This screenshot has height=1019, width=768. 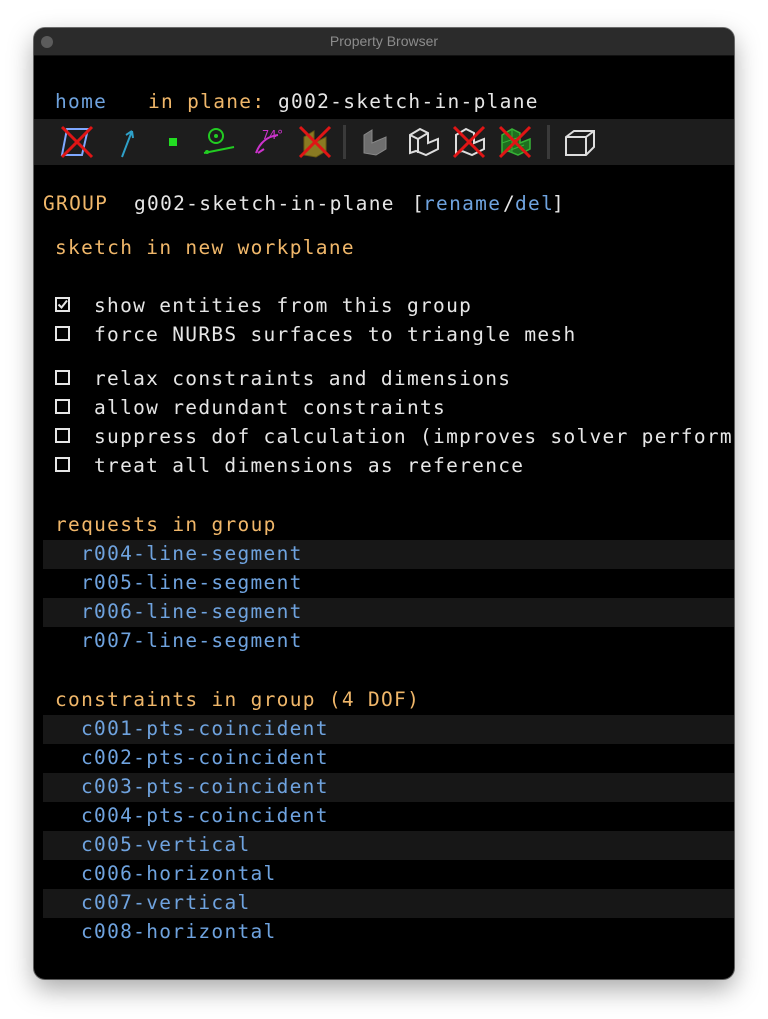 I want to click on request-link: r005-line-segment, so click(x=192, y=583).